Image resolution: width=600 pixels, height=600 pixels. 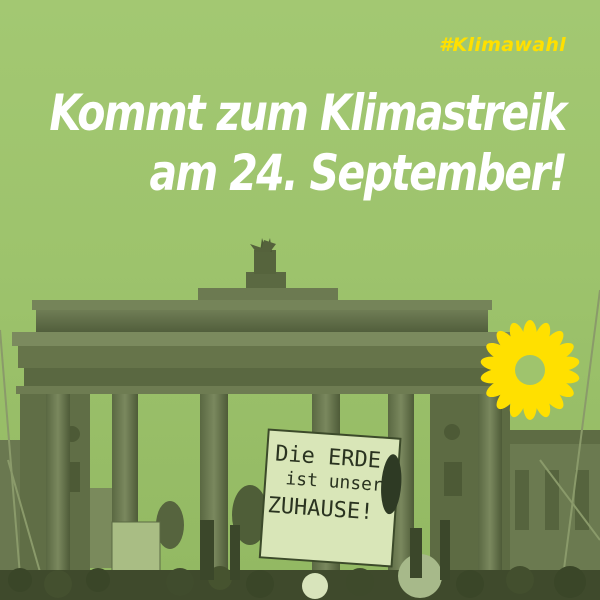 I want to click on headline-line-1: Kommt zum Klimastreik, so click(x=308, y=113).